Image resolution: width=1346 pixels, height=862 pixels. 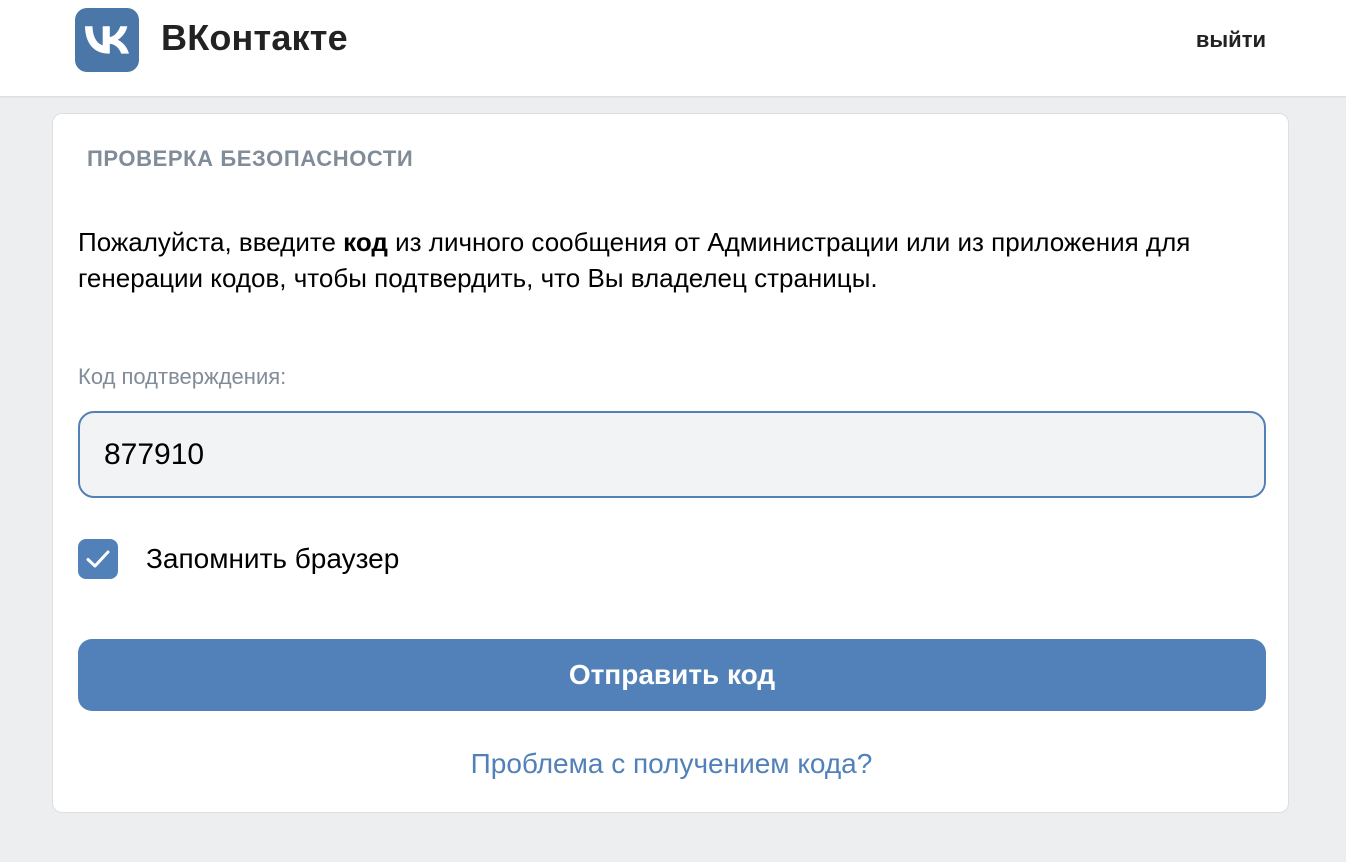 What do you see at coordinates (673, 48) in the screenshot?
I see `top-header: ВКонтакте выйти` at bounding box center [673, 48].